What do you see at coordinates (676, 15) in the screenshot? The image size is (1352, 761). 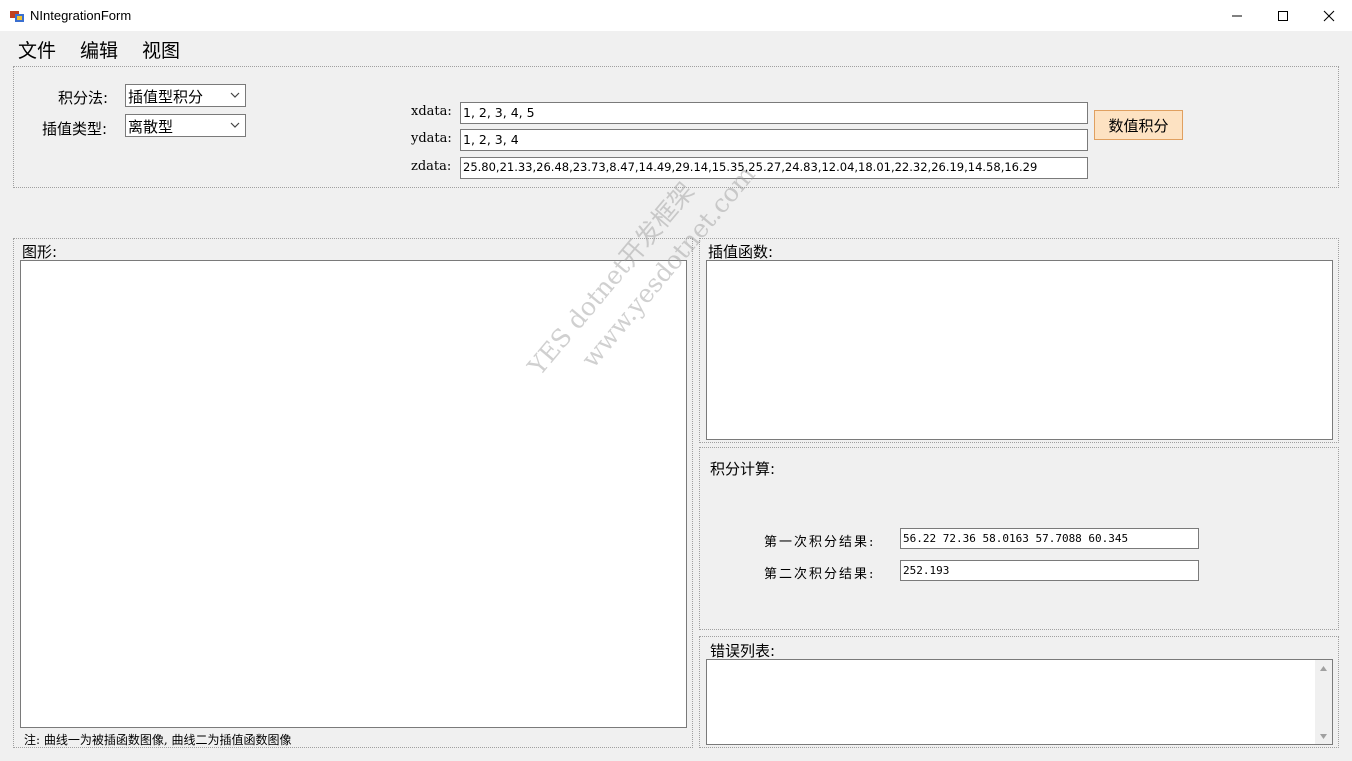 I see `title-bar` at bounding box center [676, 15].